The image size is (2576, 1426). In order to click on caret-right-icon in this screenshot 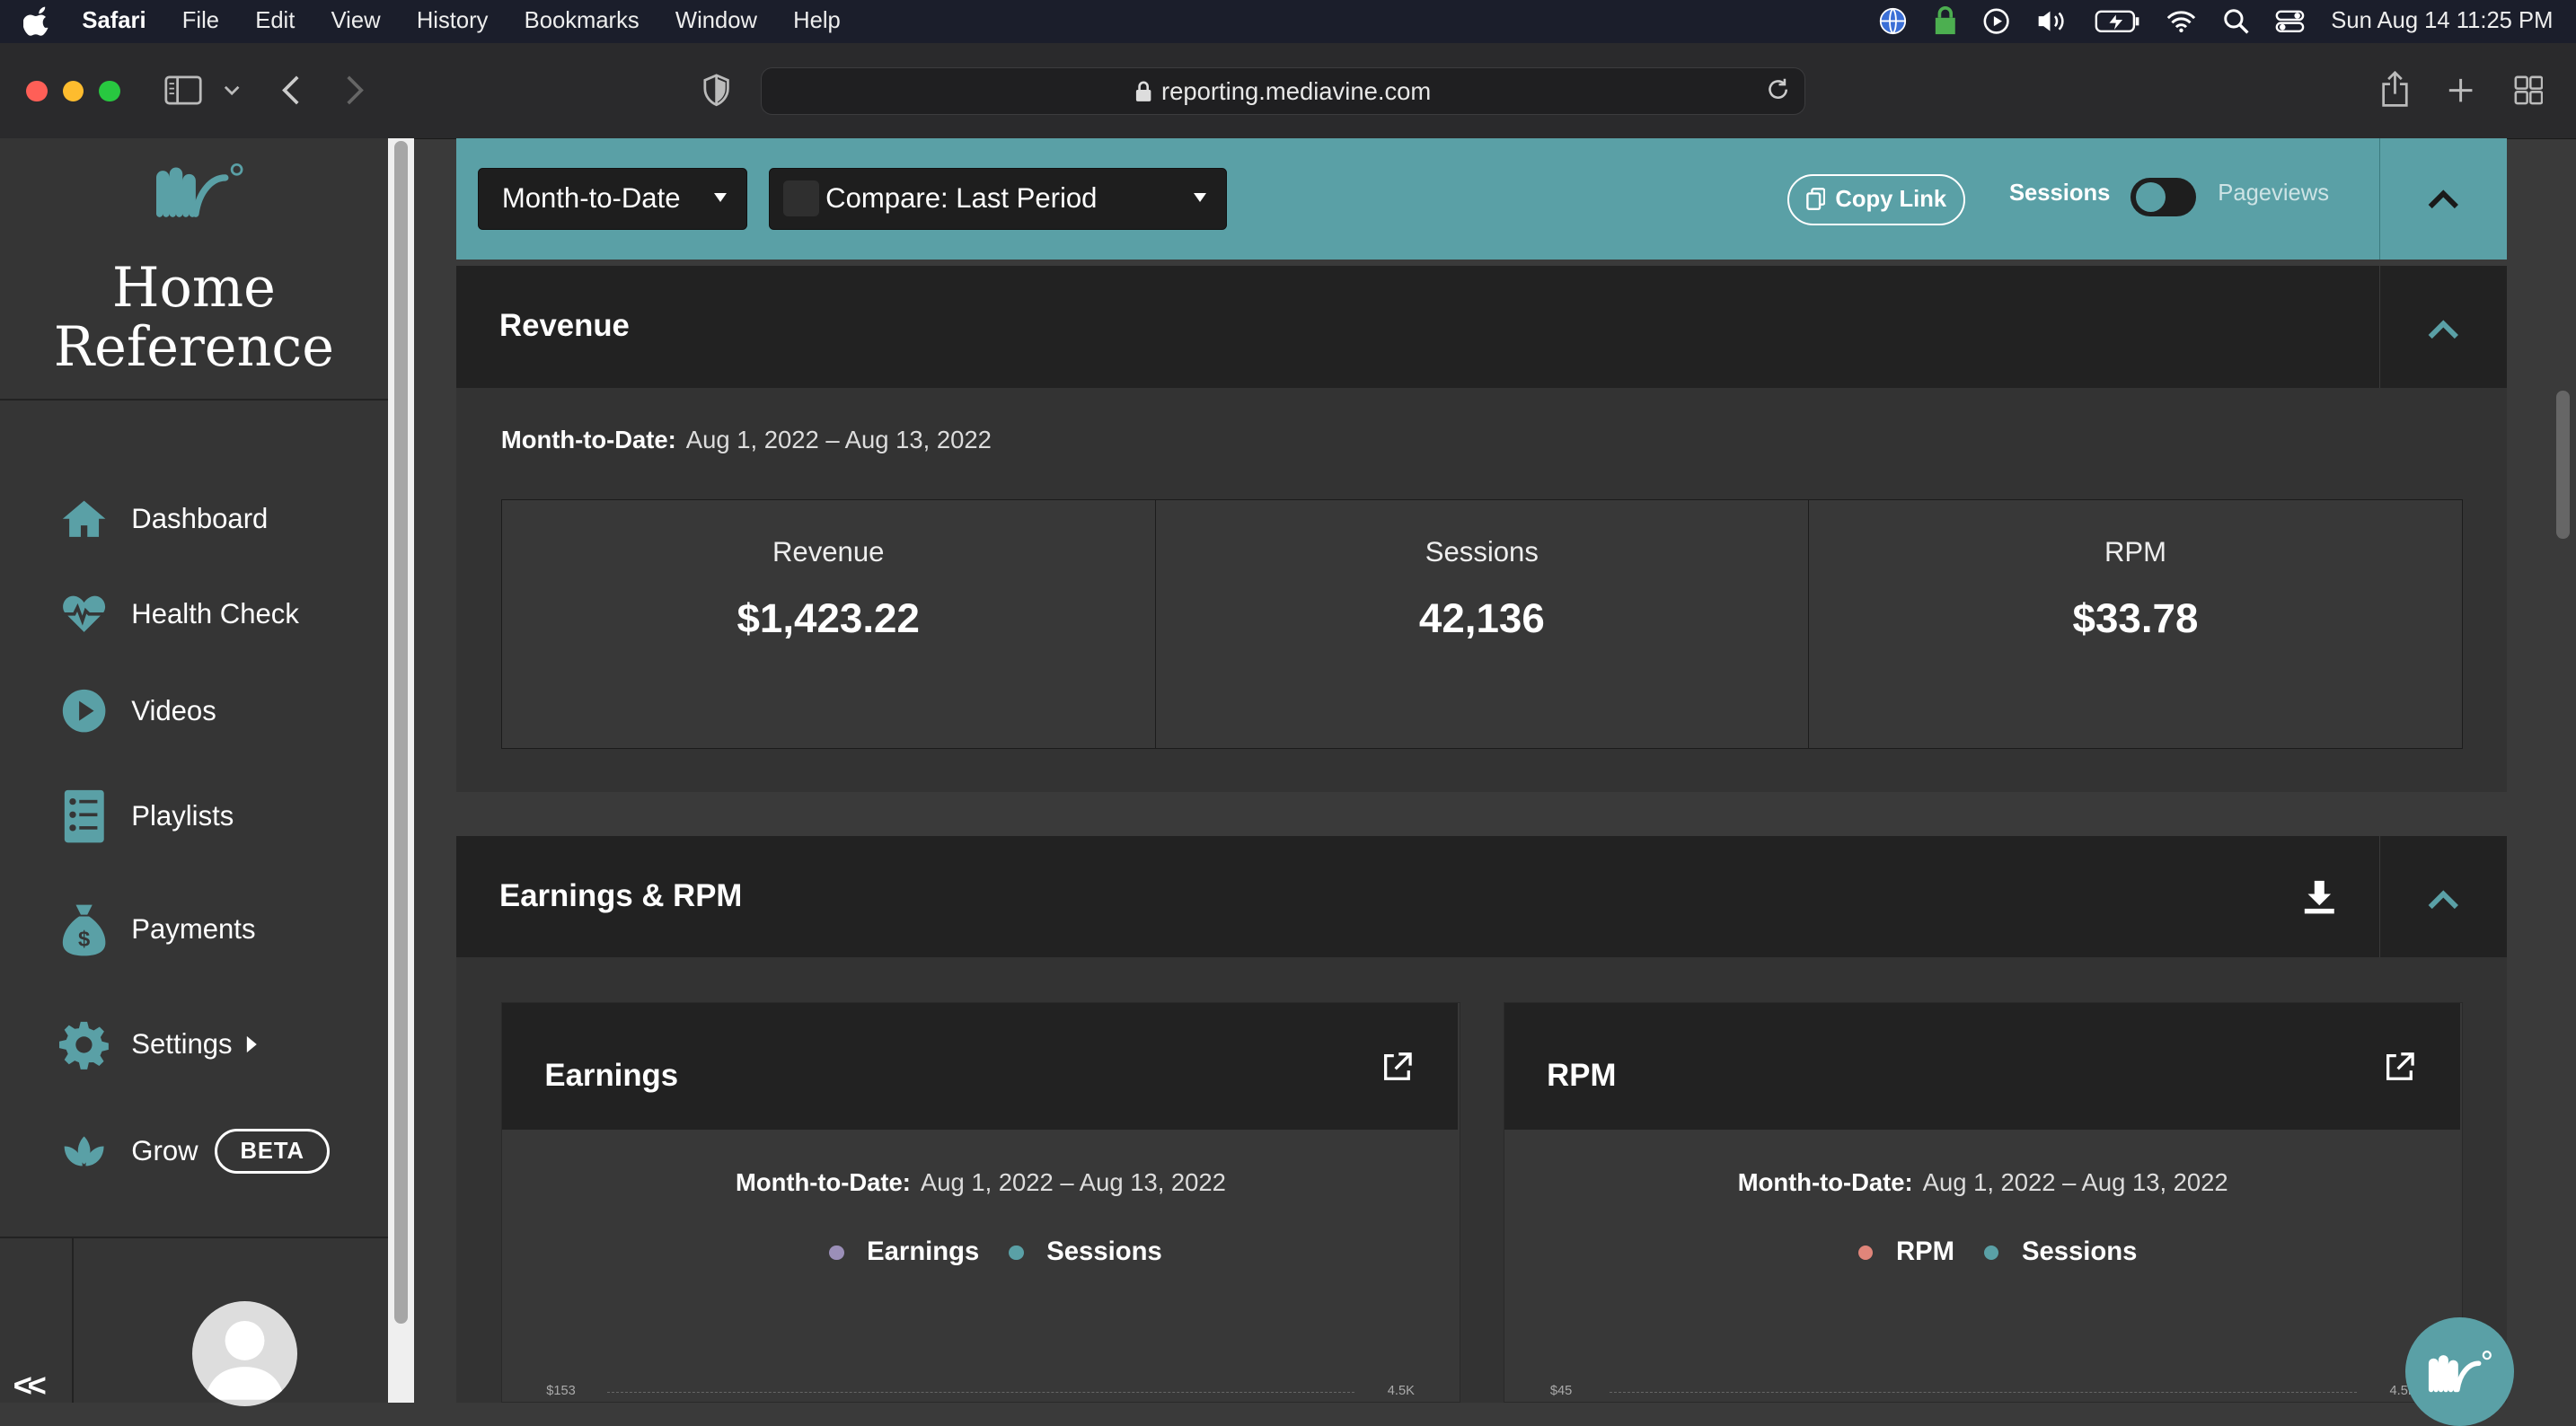, I will do `click(252, 1044)`.